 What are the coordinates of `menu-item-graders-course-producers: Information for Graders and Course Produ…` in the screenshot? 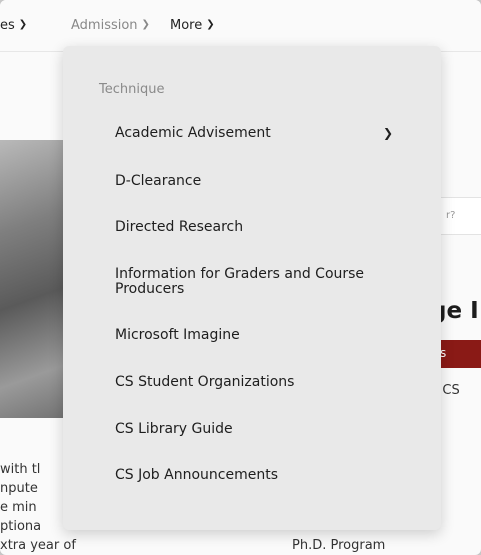 It's located at (260, 282).